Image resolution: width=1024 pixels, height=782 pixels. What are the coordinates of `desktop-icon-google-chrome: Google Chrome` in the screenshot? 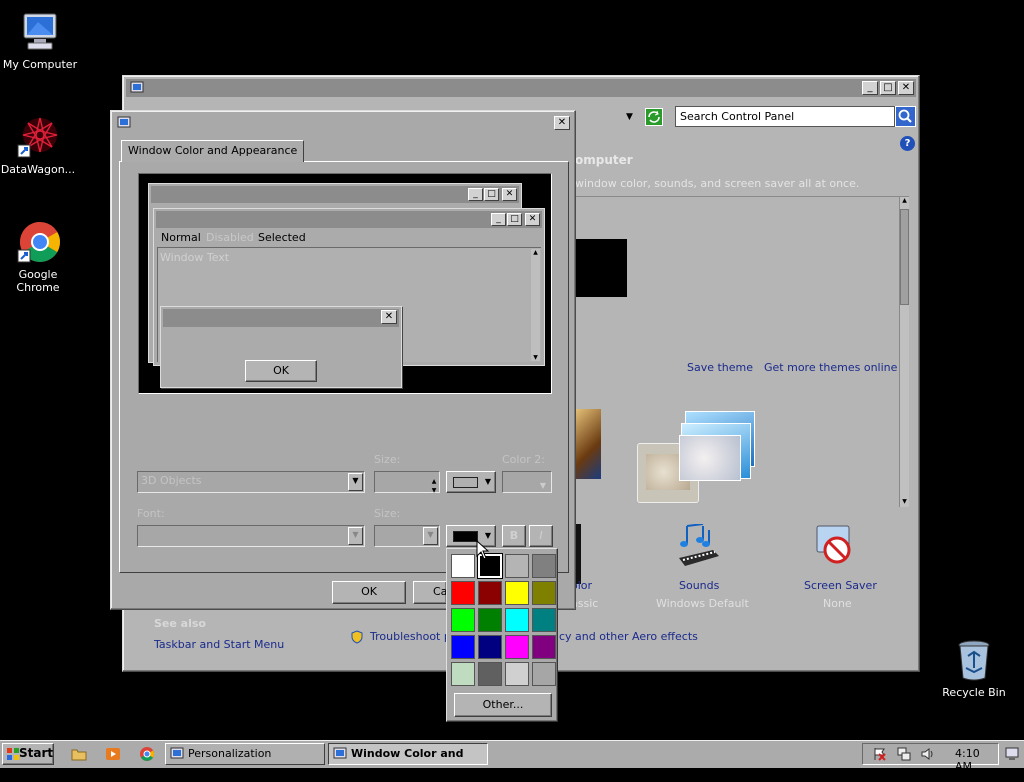 It's located at (39, 257).